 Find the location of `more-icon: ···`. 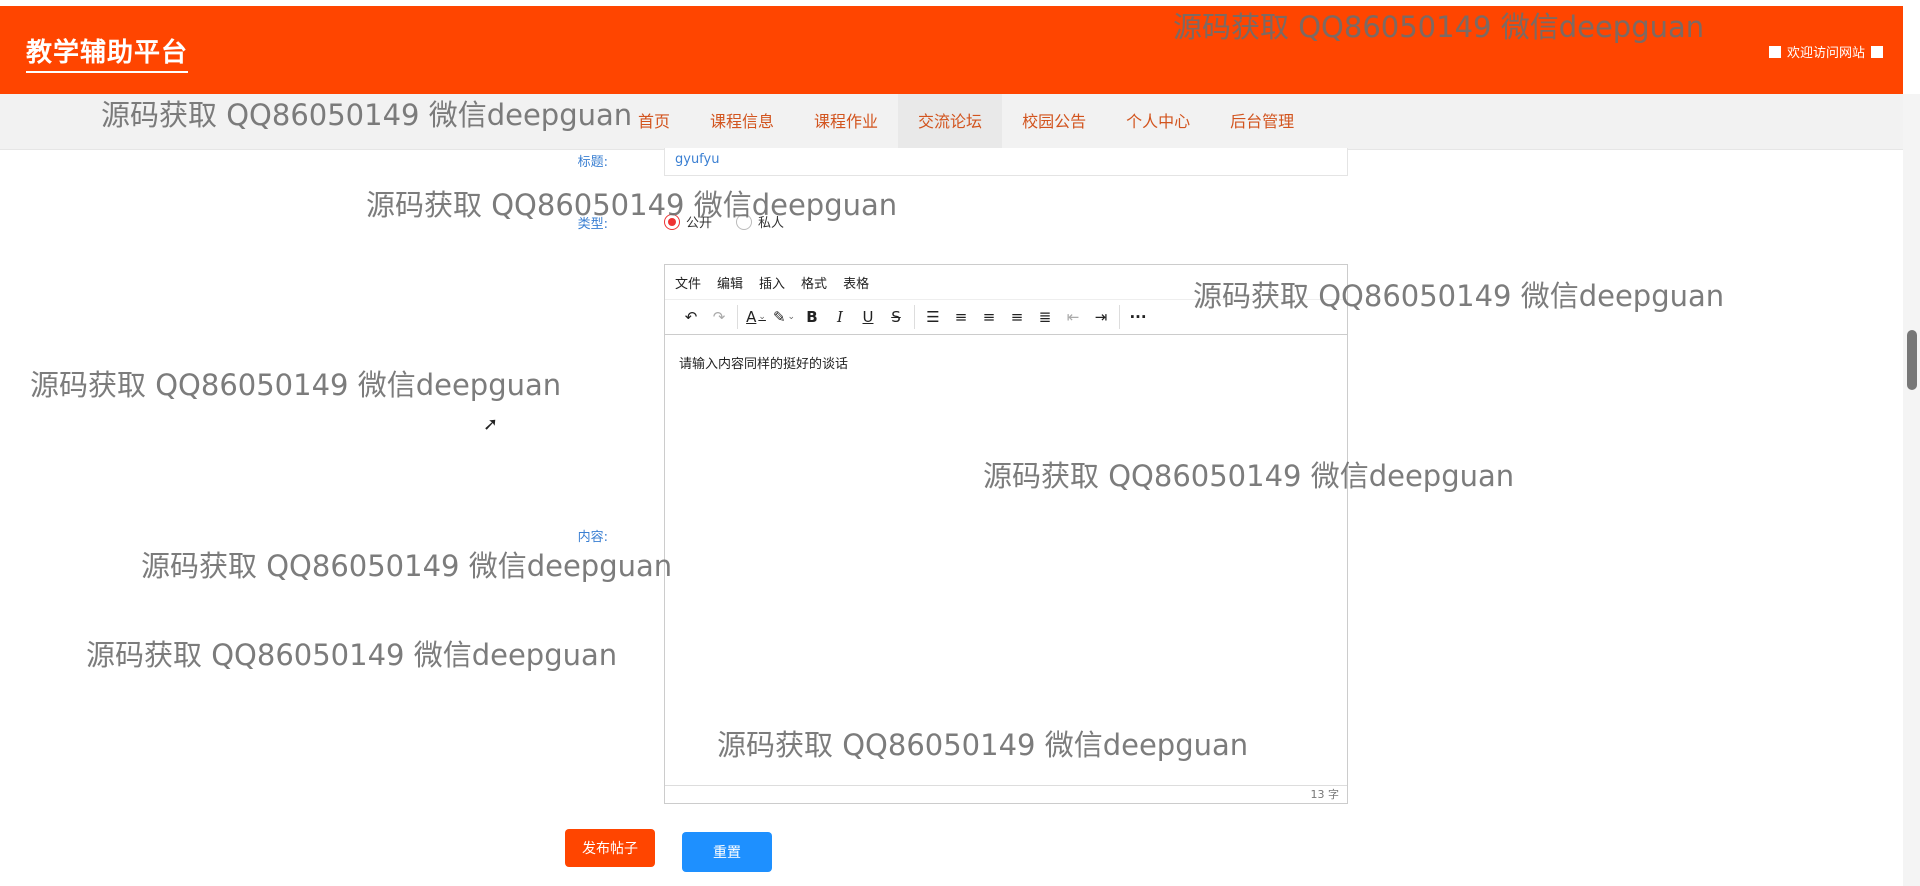

more-icon: ··· is located at coordinates (1138, 317).